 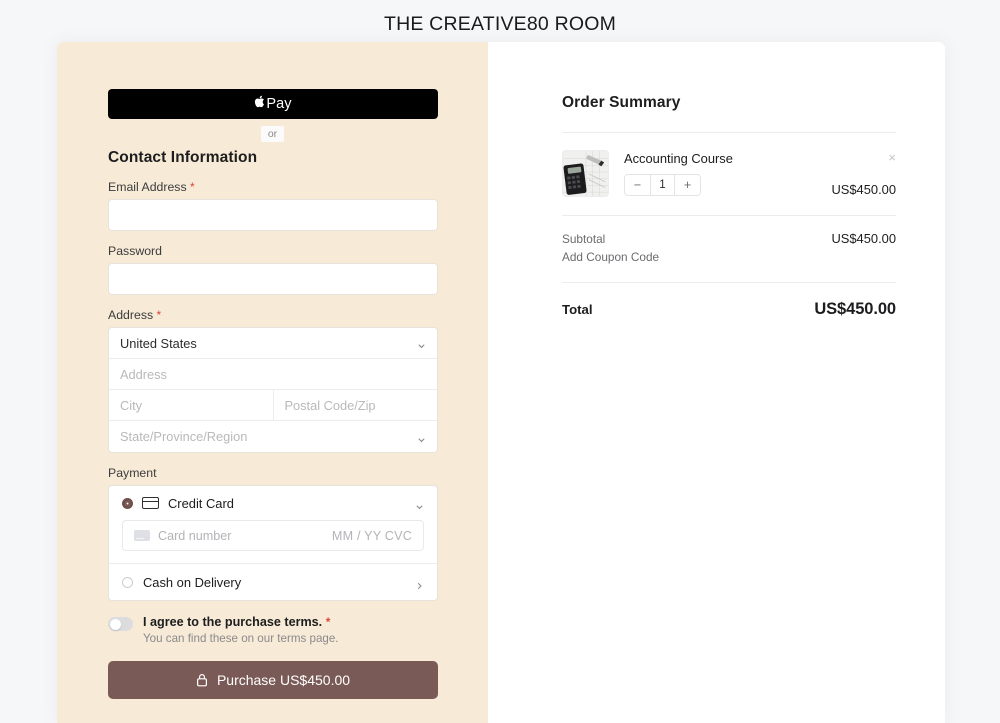 I want to click on quantity-value: 1, so click(x=662, y=185).